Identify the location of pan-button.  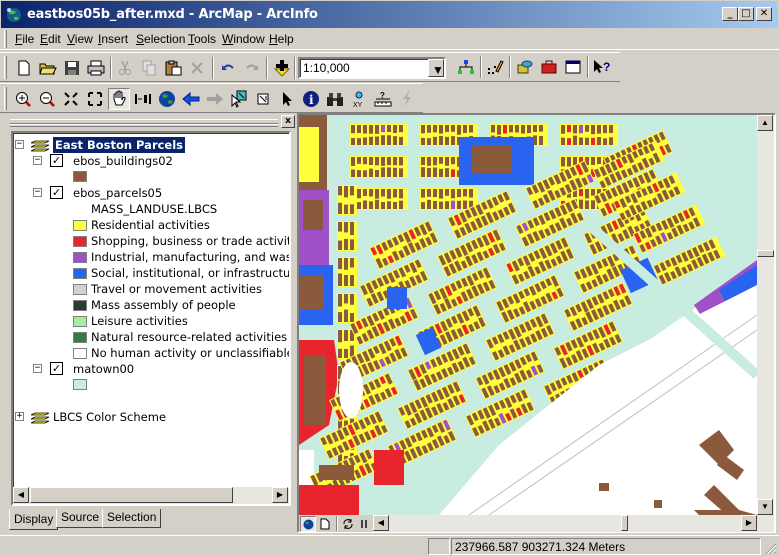
(119, 99).